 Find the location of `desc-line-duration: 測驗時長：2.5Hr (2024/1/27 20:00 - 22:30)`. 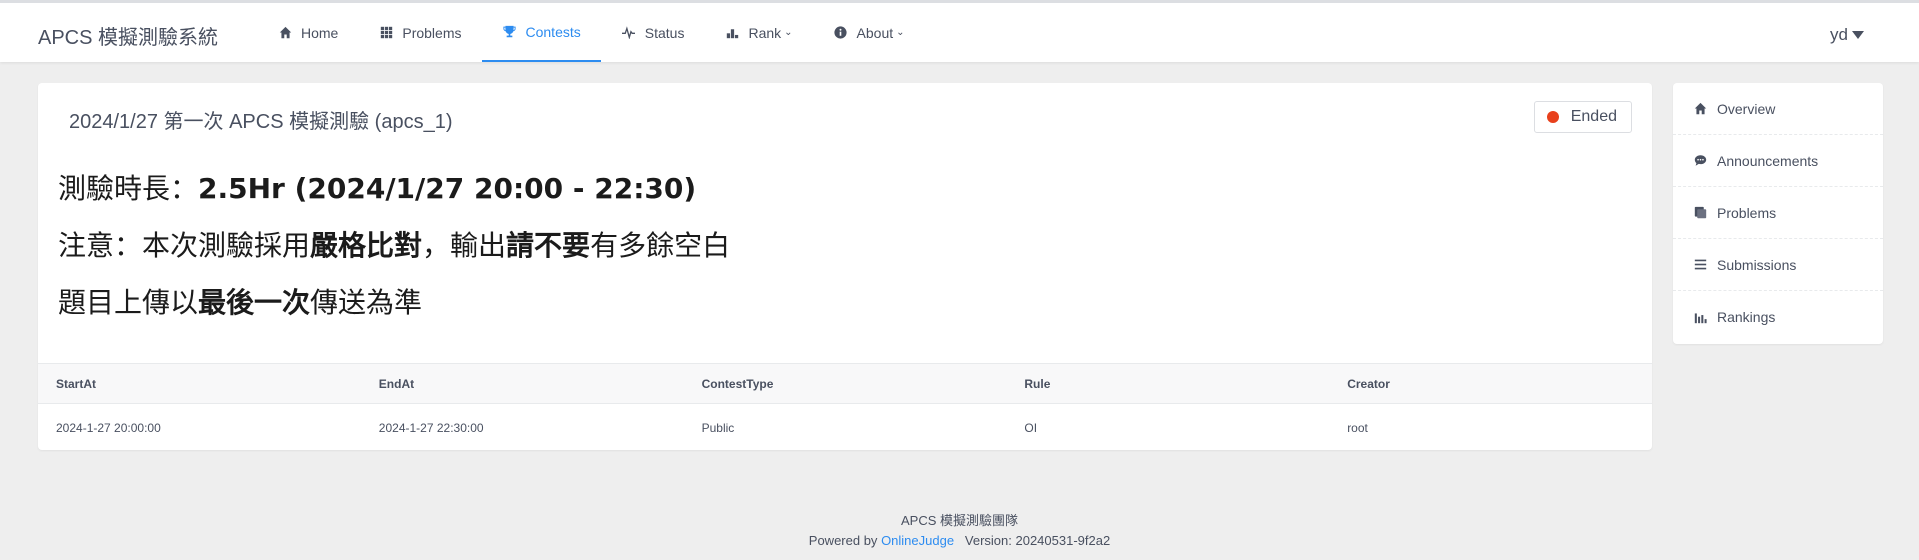

desc-line-duration: 測驗時長：2.5Hr (2024/1/27 20:00 - 22:30) is located at coordinates (394, 189).